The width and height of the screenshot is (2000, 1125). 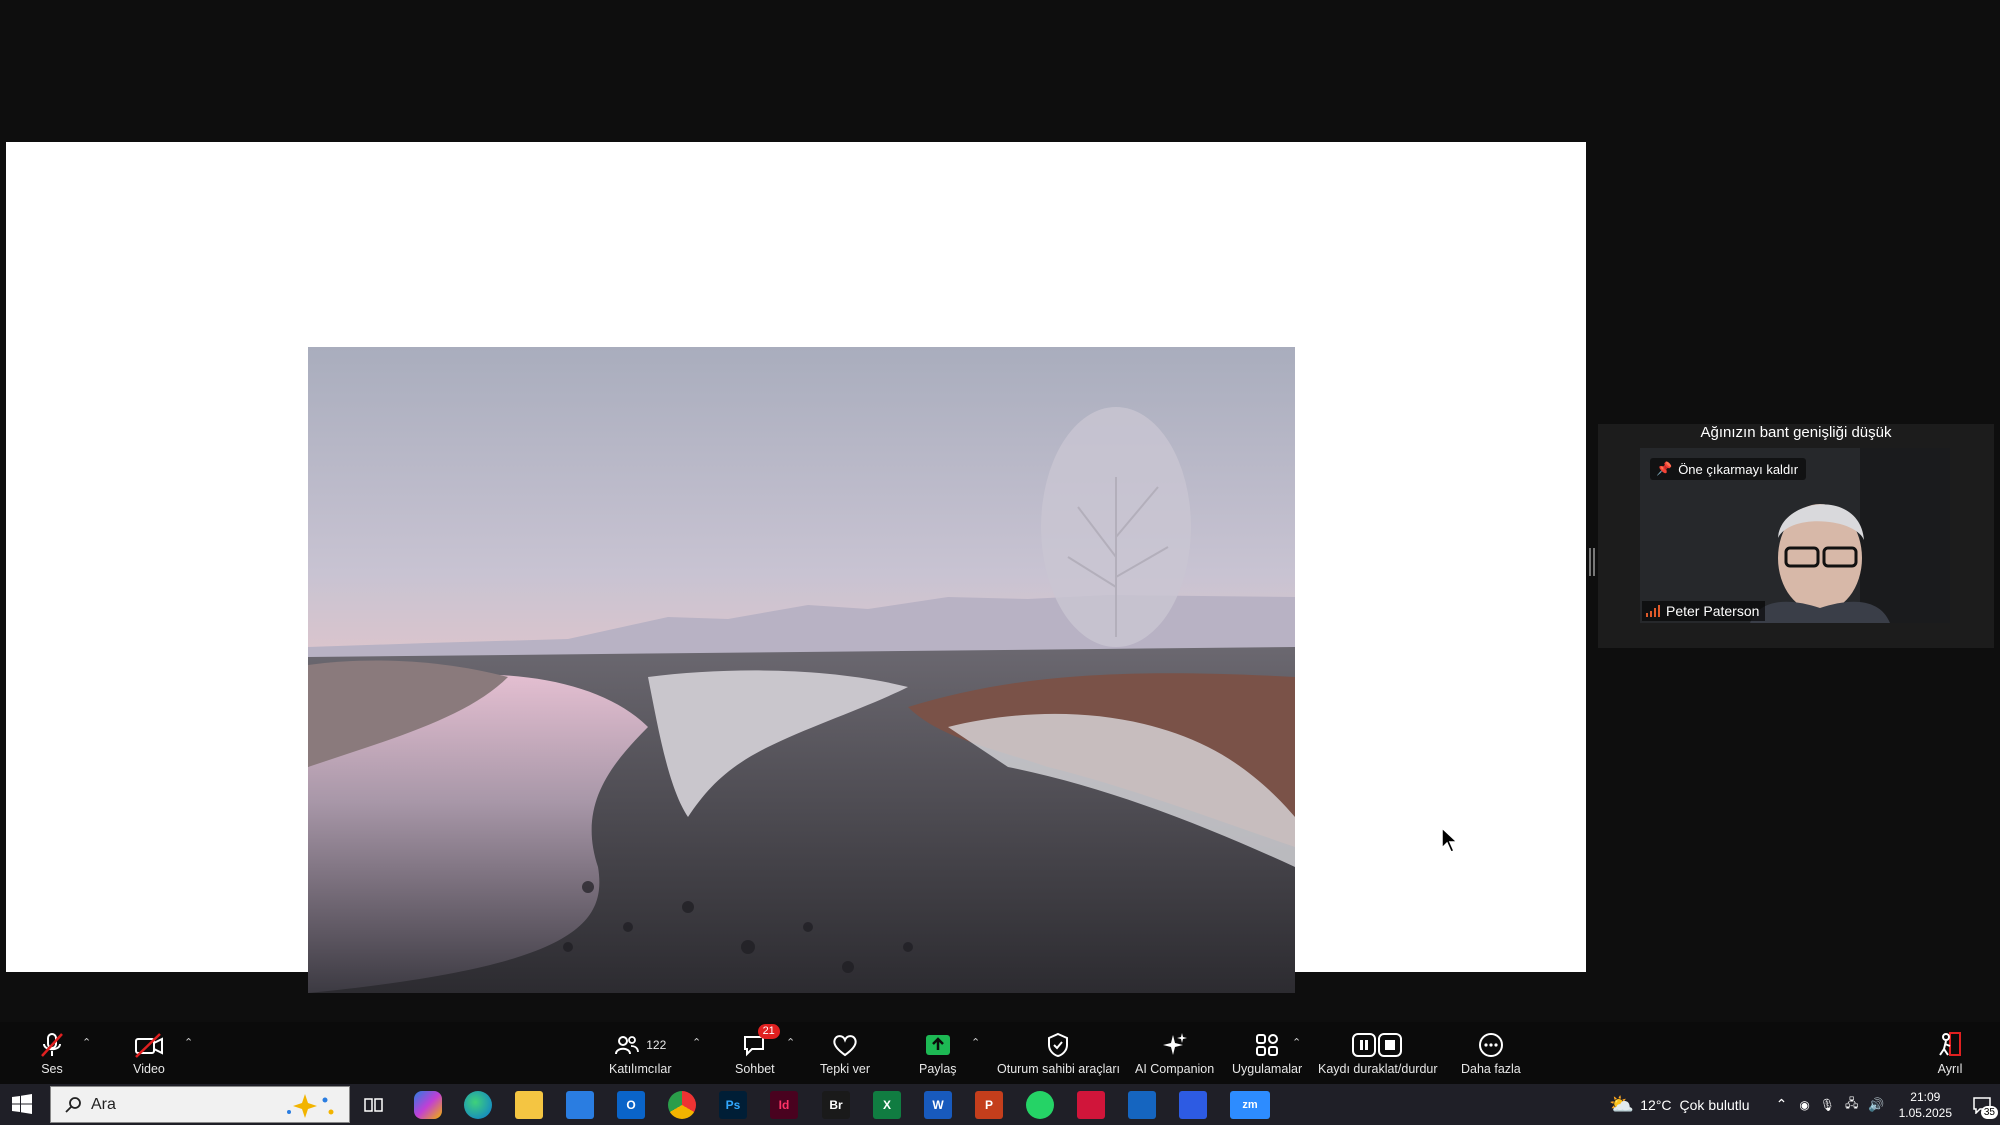 I want to click on leave-button: Ayrıl, so click(x=1950, y=1053).